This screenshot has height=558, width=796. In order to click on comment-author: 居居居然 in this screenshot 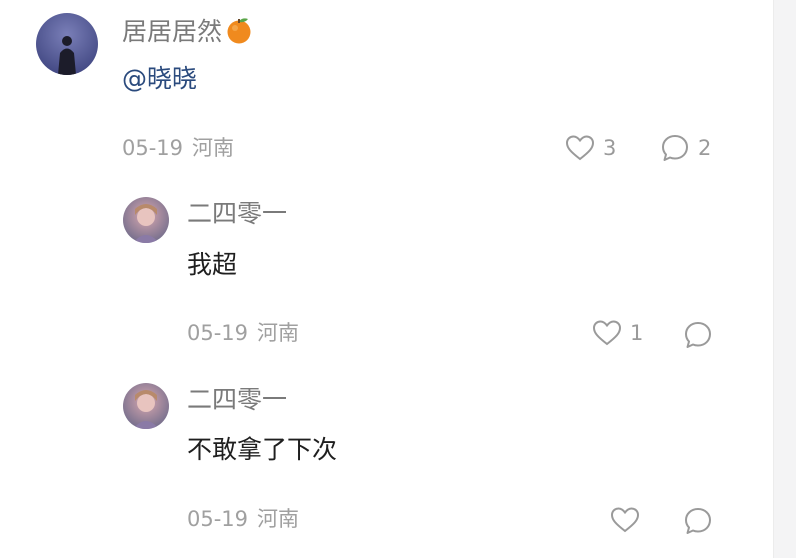, I will do `click(188, 33)`.